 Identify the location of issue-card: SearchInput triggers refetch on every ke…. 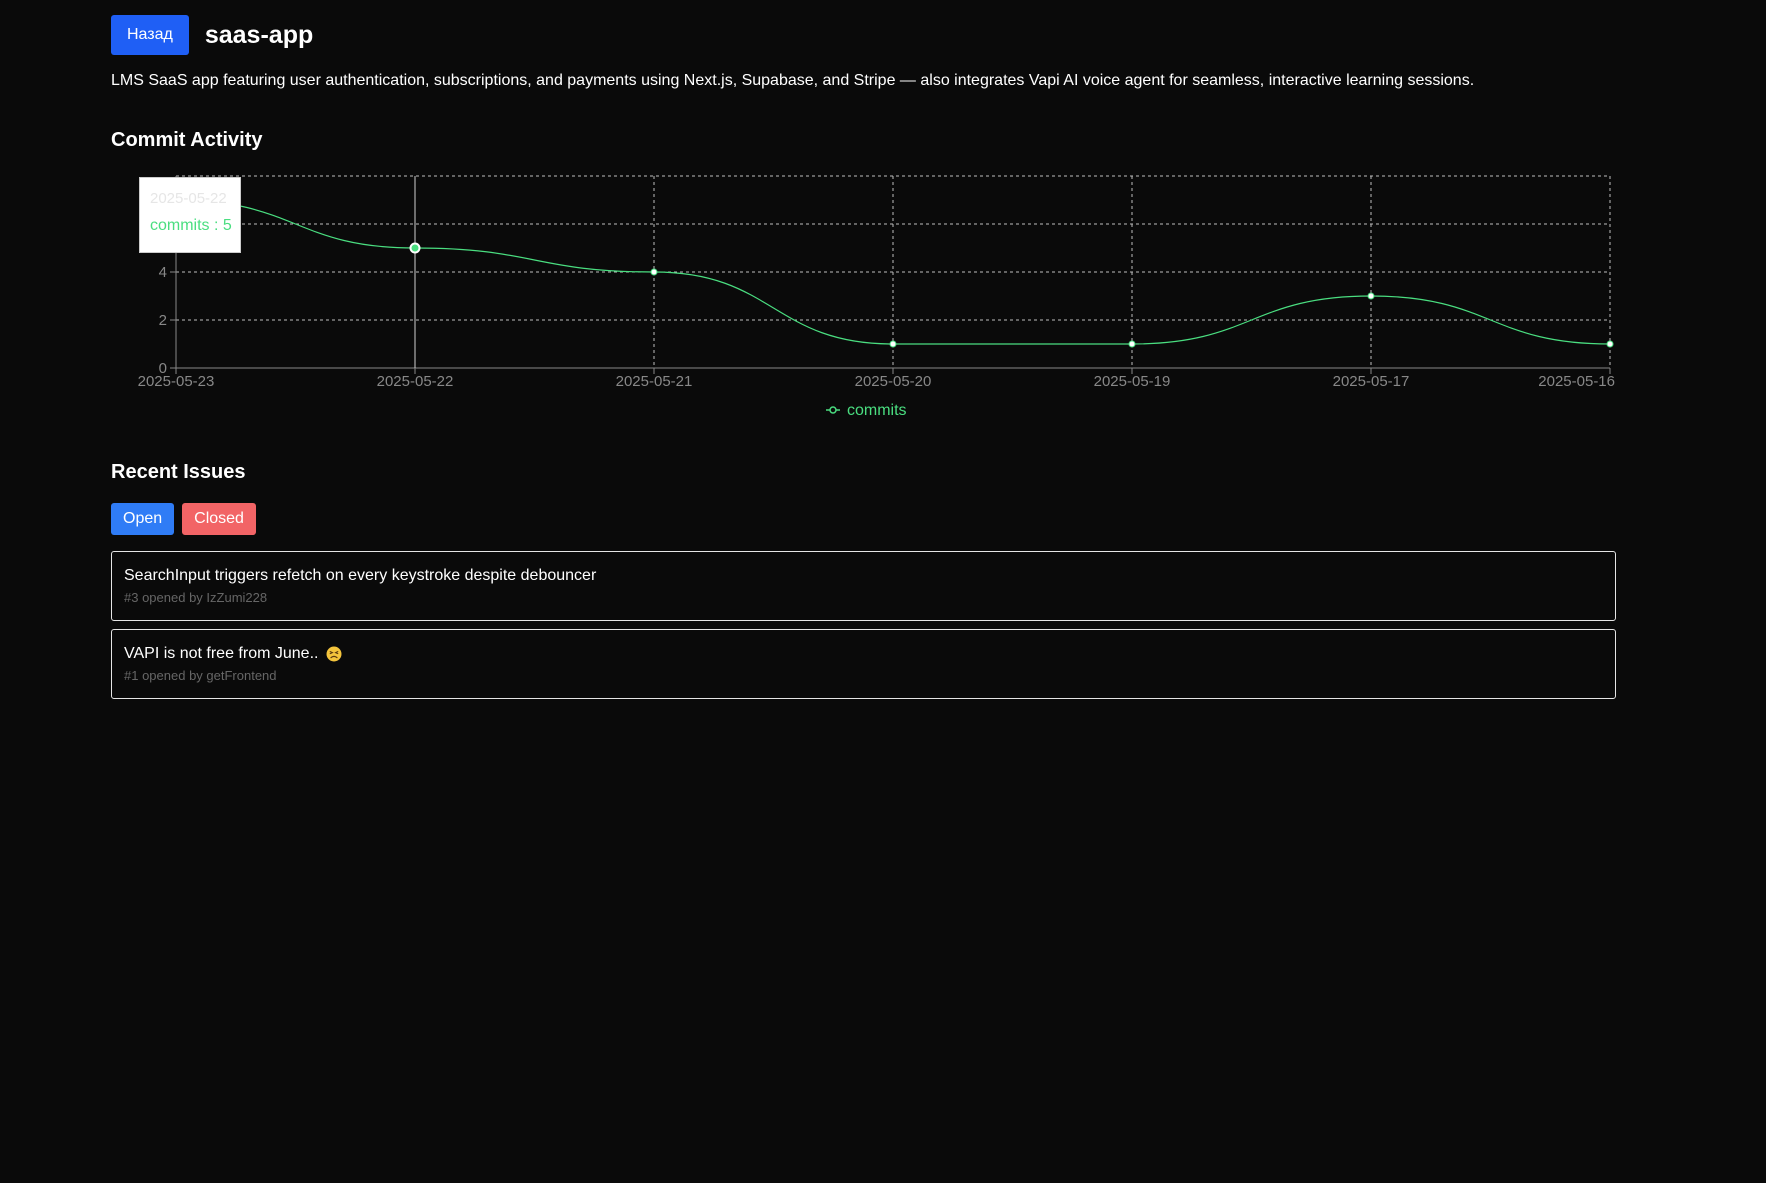
(863, 586).